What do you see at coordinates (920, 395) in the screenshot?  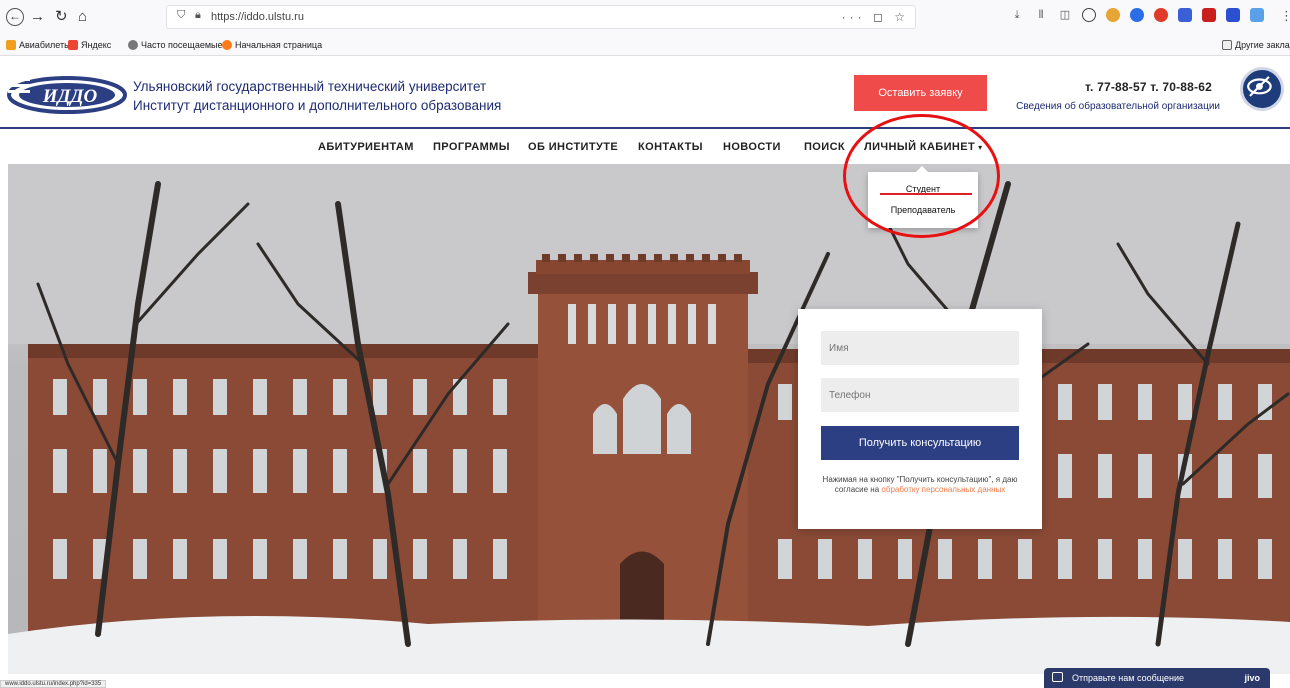 I see `phone-input` at bounding box center [920, 395].